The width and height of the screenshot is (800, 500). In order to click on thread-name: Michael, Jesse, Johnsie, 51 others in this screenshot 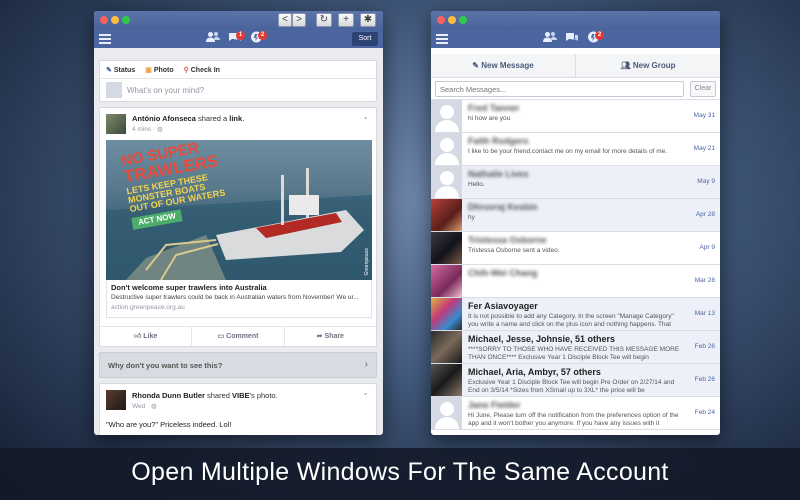, I will do `click(542, 339)`.